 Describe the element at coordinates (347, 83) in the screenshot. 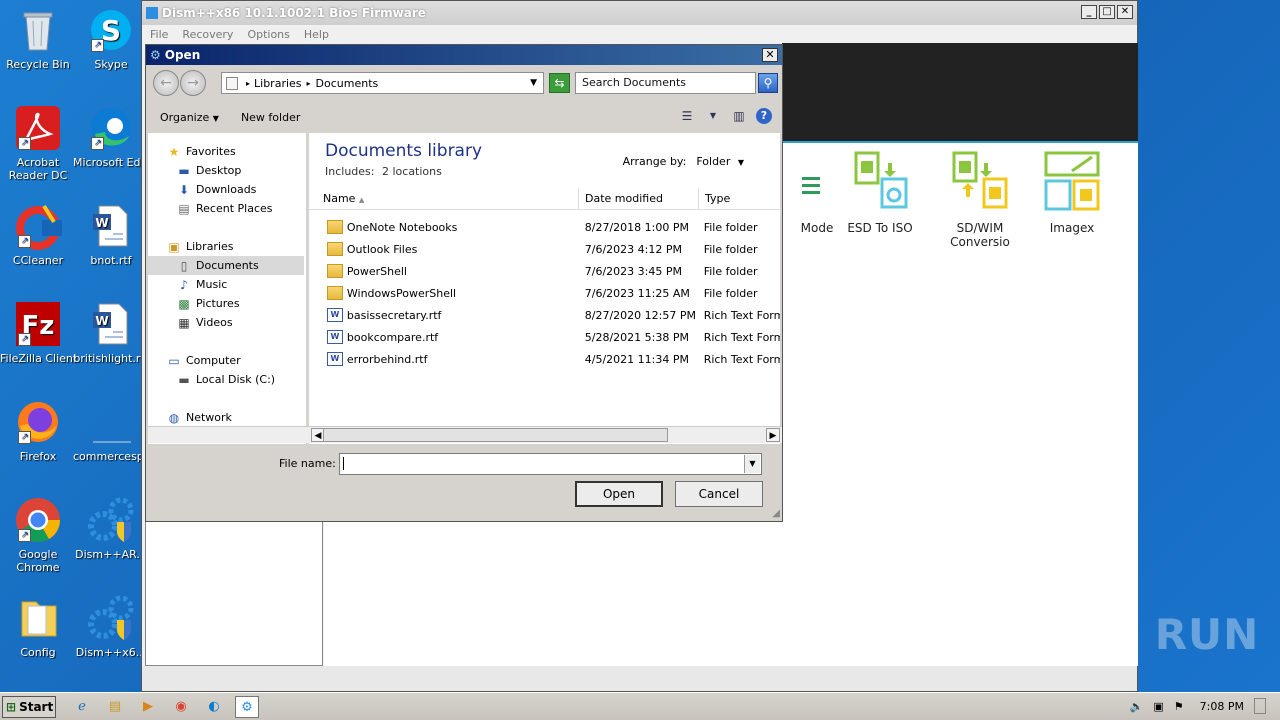

I see `breadcrumb-documents: Documents` at that location.